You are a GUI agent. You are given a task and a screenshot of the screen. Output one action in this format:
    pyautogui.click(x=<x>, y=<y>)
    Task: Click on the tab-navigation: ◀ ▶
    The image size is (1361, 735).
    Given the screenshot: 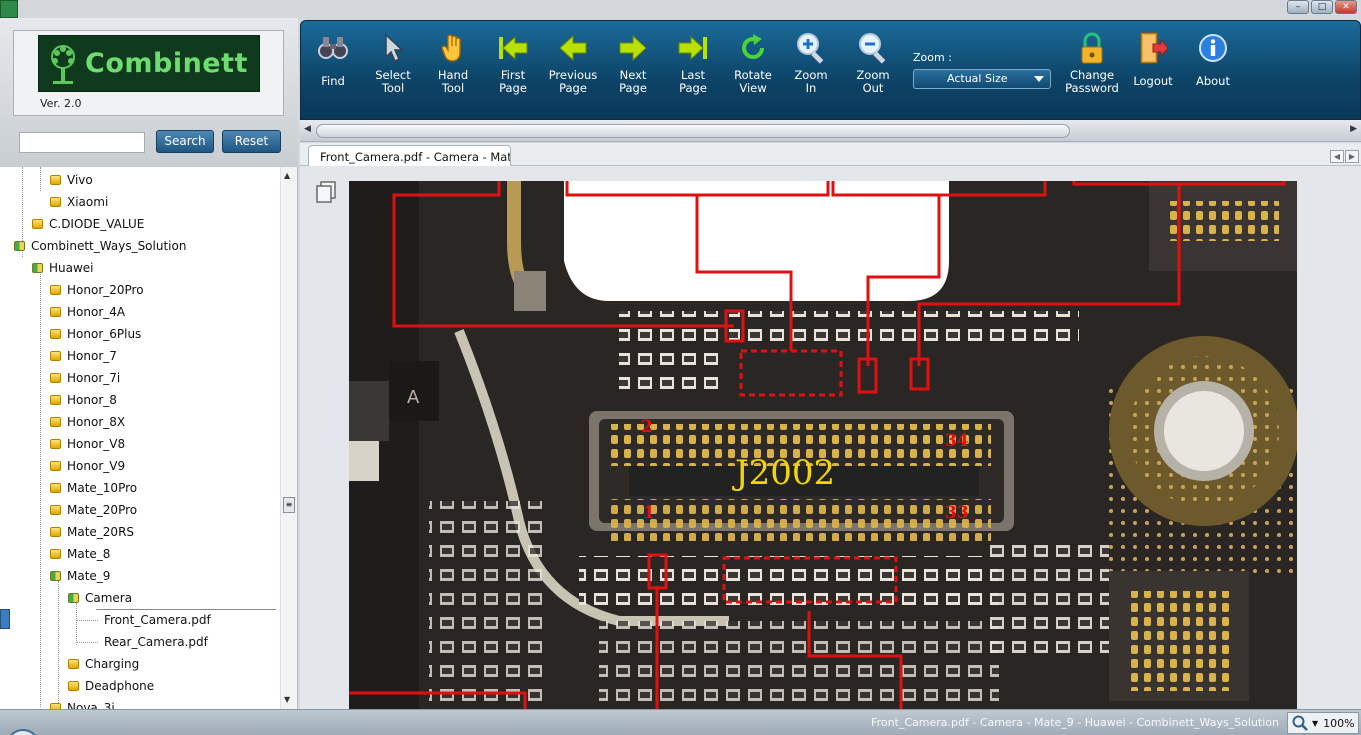 What is the action you would take?
    pyautogui.click(x=1344, y=156)
    